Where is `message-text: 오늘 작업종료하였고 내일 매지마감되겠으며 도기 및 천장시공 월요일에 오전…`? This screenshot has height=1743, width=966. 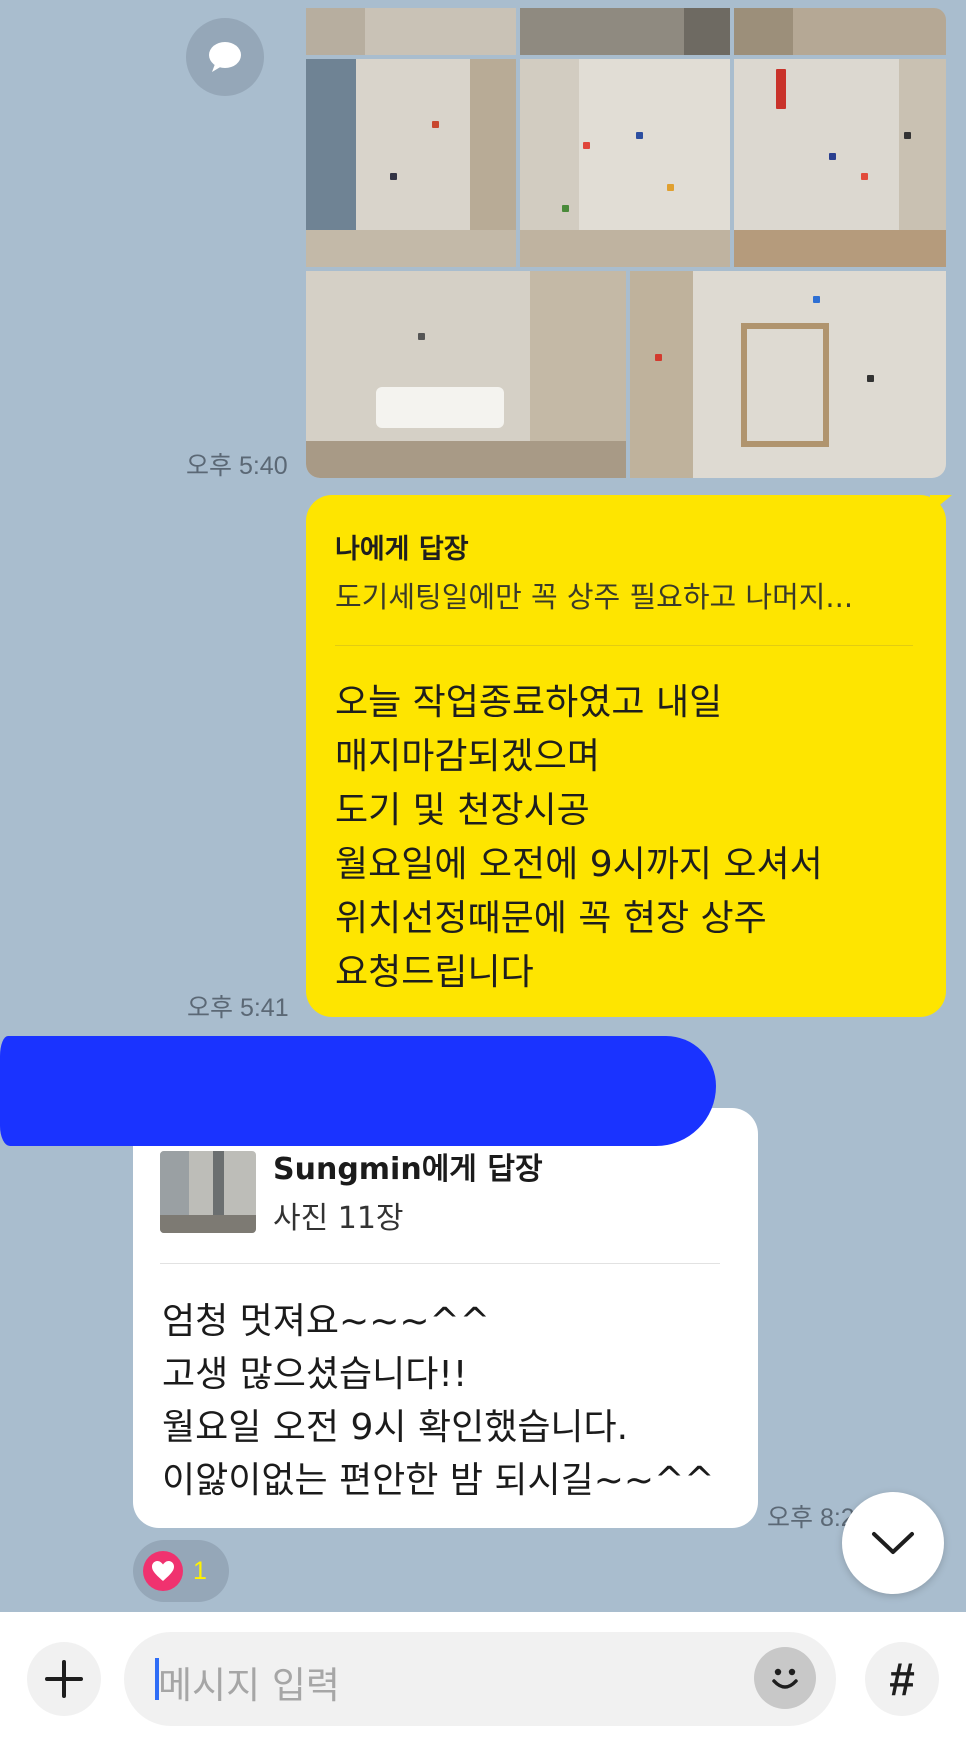
message-text: 오늘 작업종료하였고 내일 매지마감되겠으며 도기 및 천장시공 월요일에 오전… is located at coordinates (579, 838).